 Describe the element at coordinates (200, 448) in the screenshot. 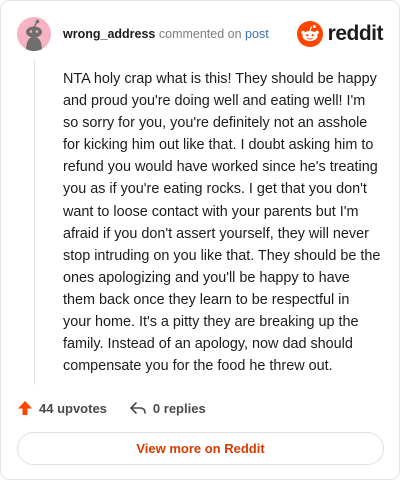

I see `view-more-button: View more on Reddit` at that location.